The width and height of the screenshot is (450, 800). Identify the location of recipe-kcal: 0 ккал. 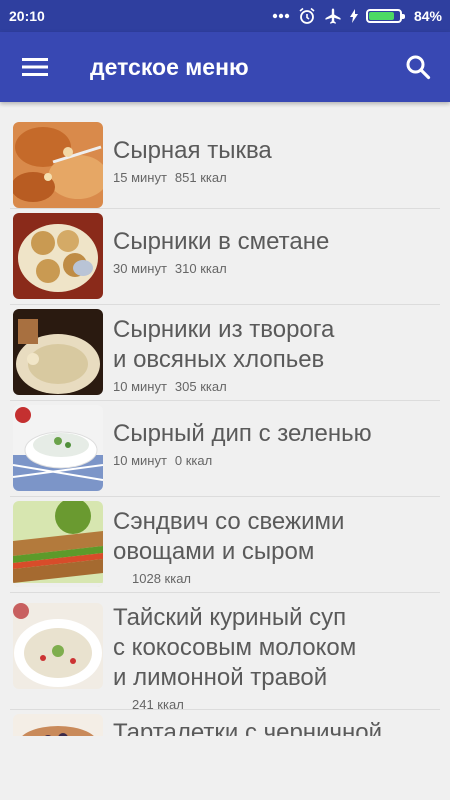
(193, 460).